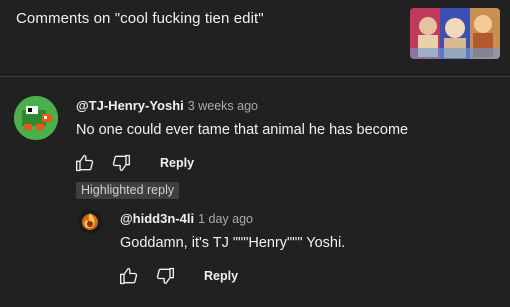  What do you see at coordinates (128, 190) in the screenshot?
I see `highlighted-reply-badge: Highlighted reply` at bounding box center [128, 190].